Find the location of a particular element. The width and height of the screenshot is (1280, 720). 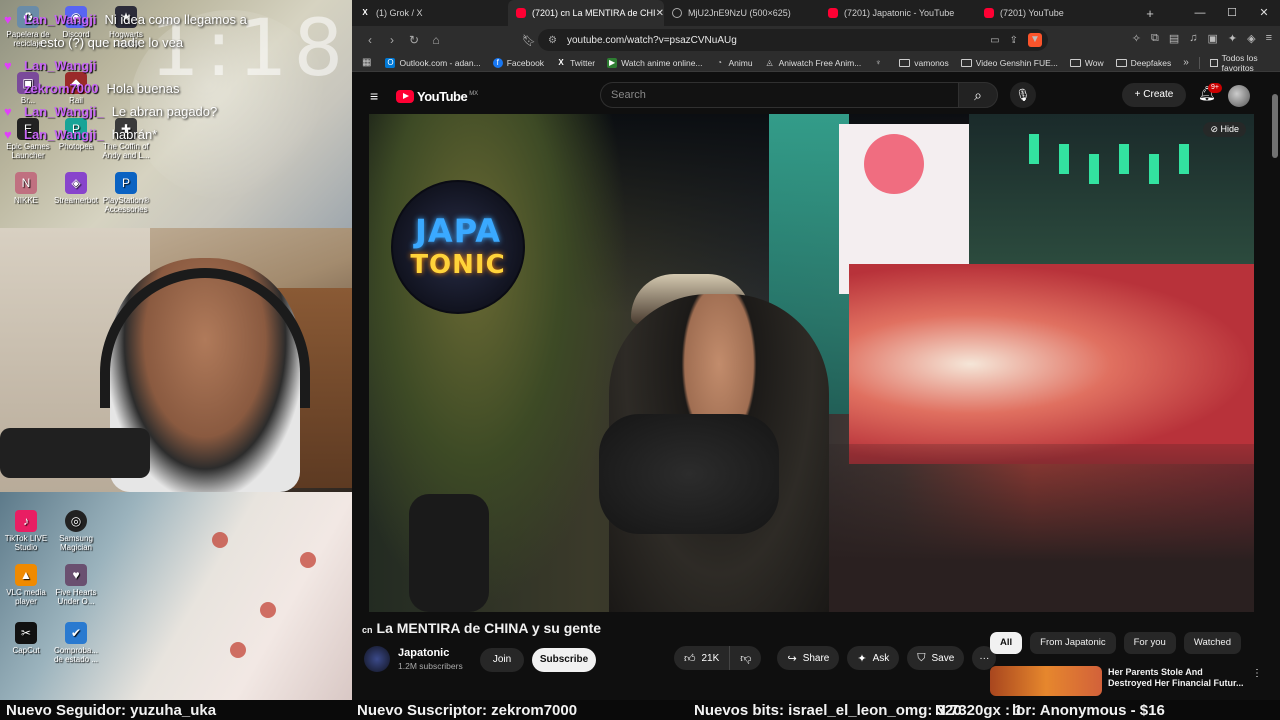

ask-button: ✦ Ask is located at coordinates (873, 658).